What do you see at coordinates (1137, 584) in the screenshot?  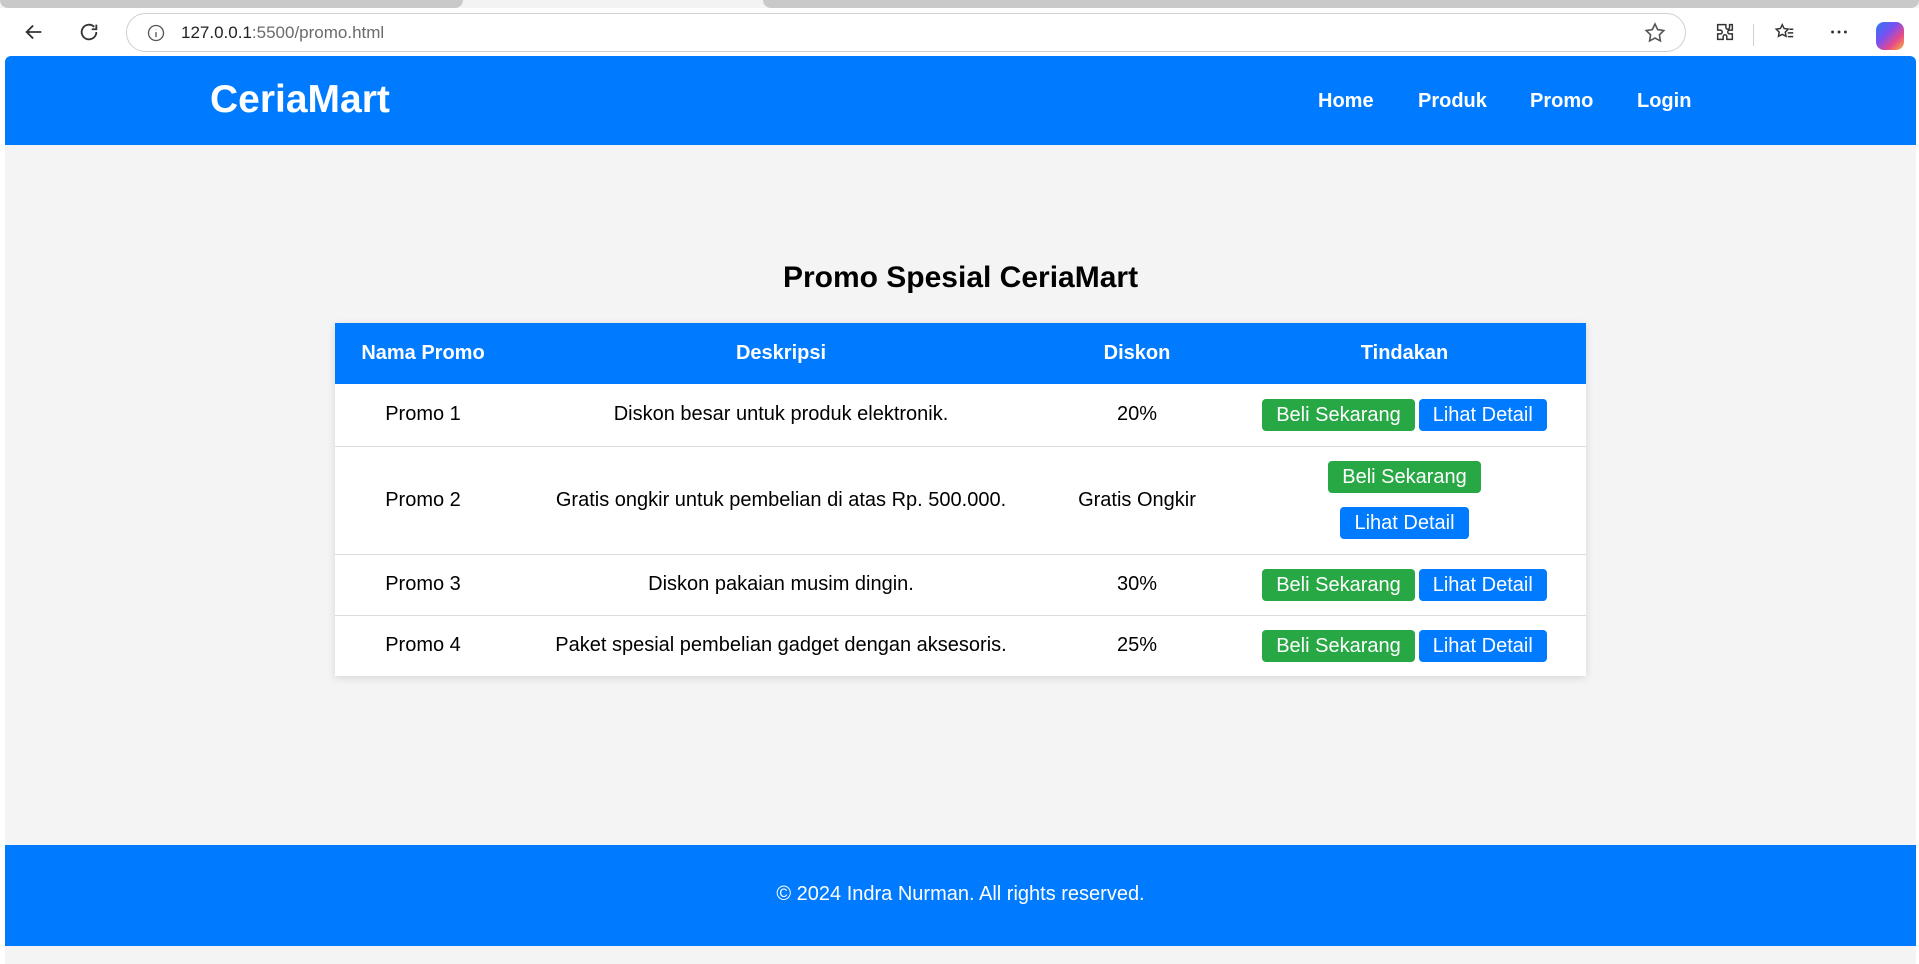 I see `promo-discount: 30%` at bounding box center [1137, 584].